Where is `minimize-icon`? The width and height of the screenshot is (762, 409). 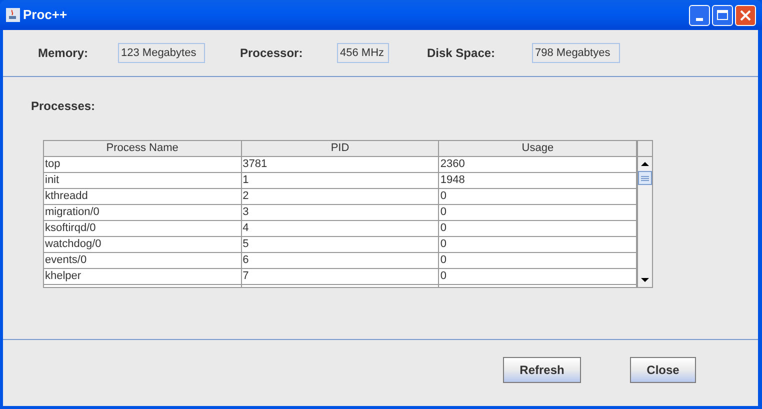
minimize-icon is located at coordinates (699, 19).